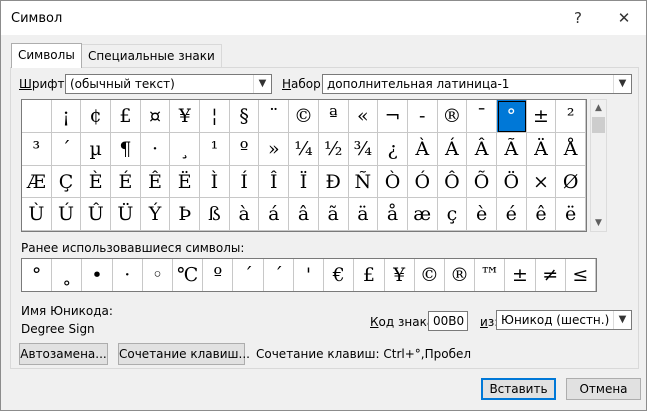 This screenshot has width=647, height=411. I want to click on symbol-cell: ¯, so click(482, 116).